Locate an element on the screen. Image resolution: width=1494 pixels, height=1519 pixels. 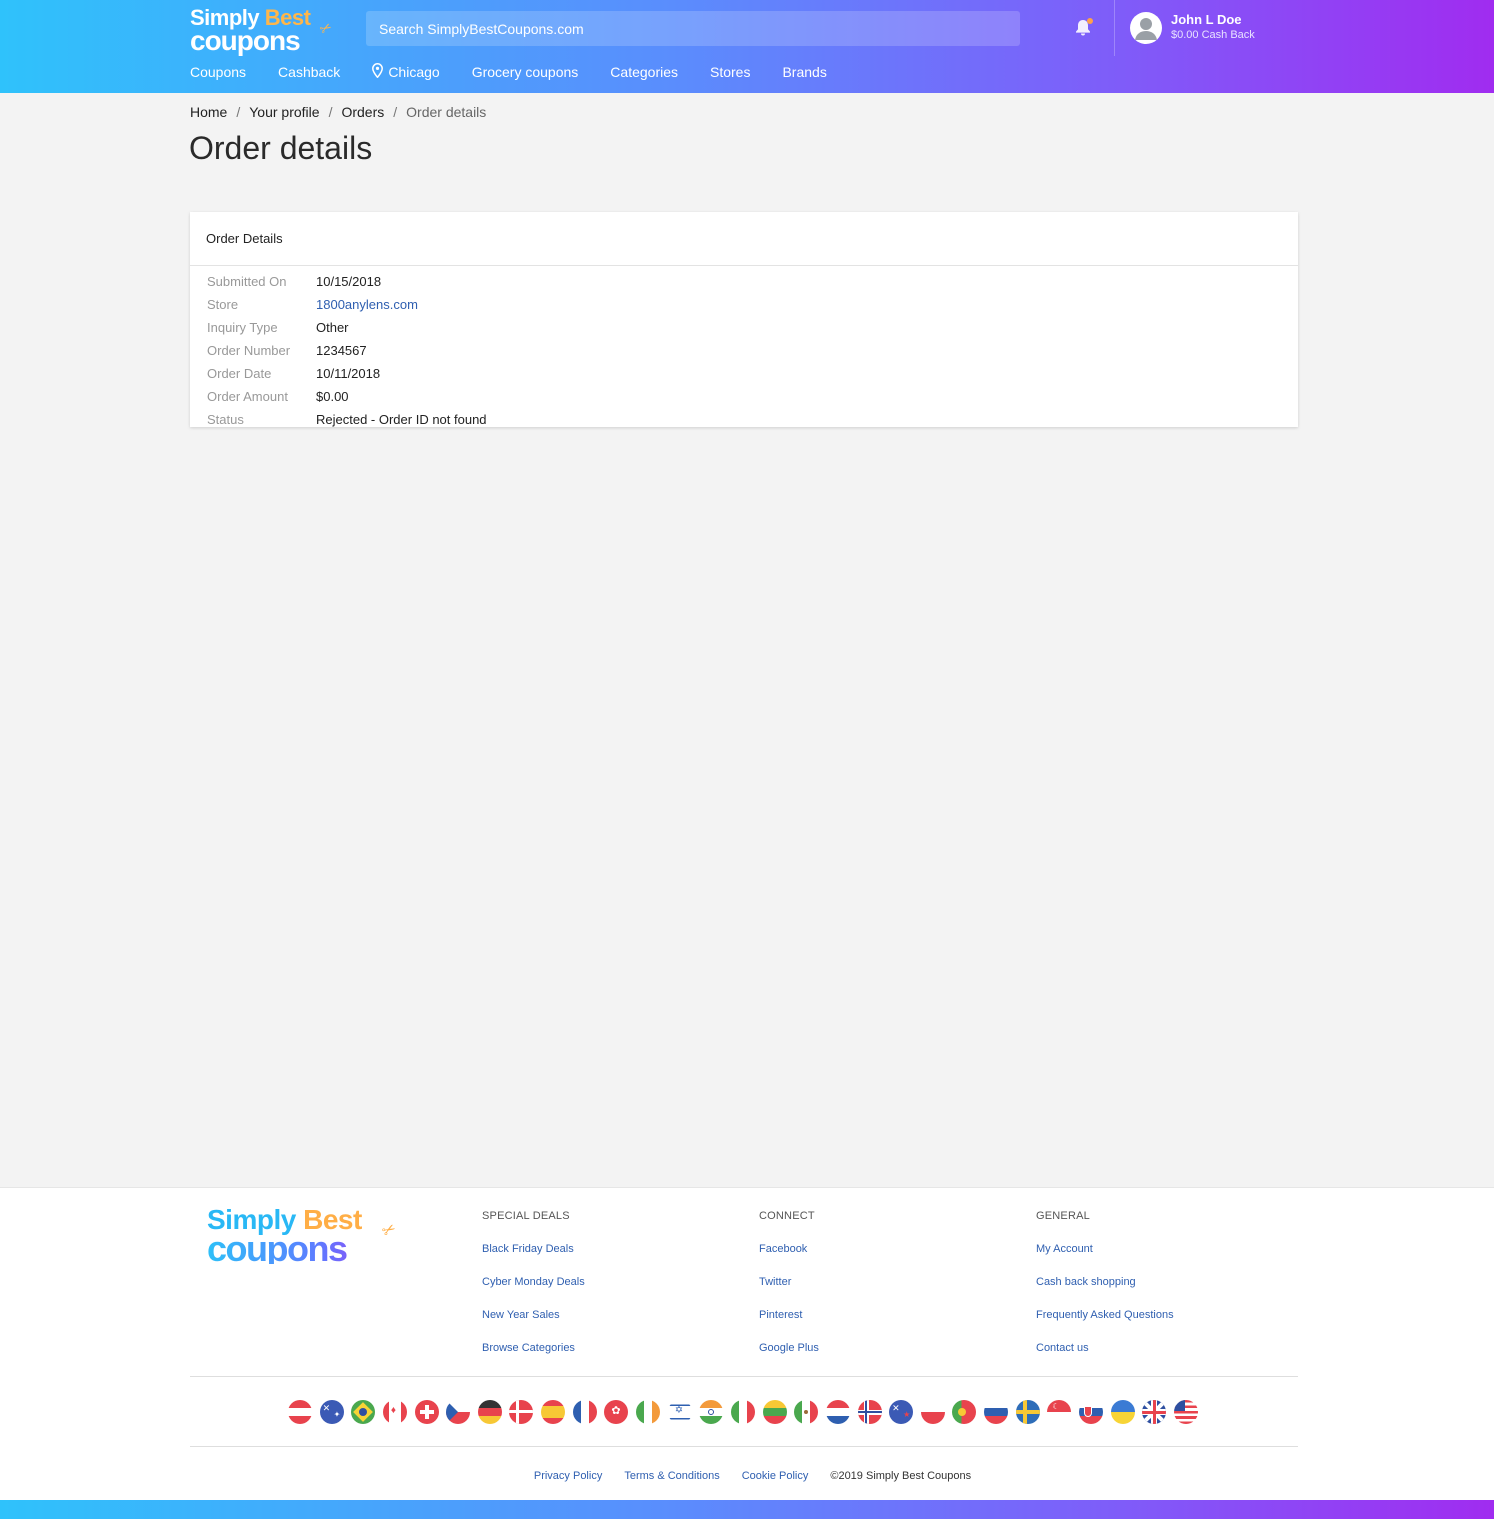
footer-link-facebook: Facebook is located at coordinates (789, 1250).